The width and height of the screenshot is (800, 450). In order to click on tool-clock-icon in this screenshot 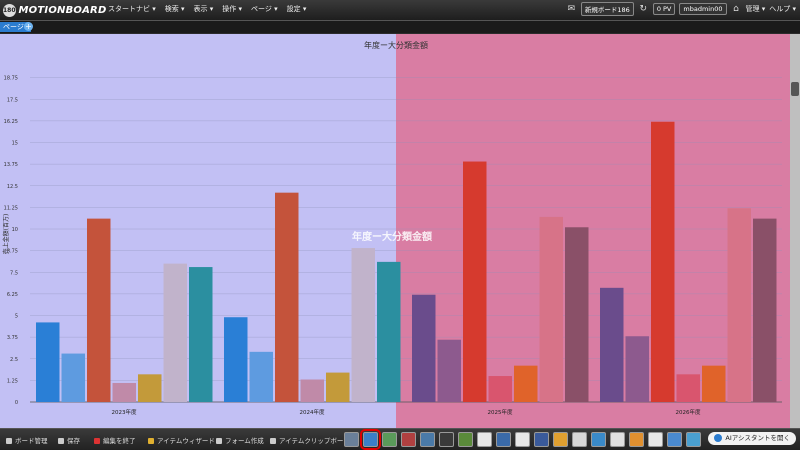, I will do `click(408, 439)`.